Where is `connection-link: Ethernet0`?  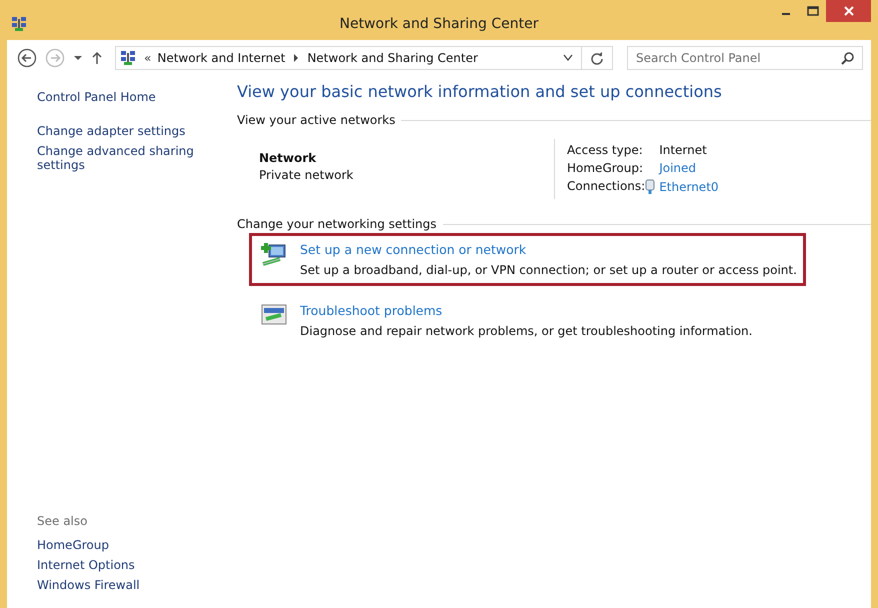
connection-link: Ethernet0 is located at coordinates (689, 187).